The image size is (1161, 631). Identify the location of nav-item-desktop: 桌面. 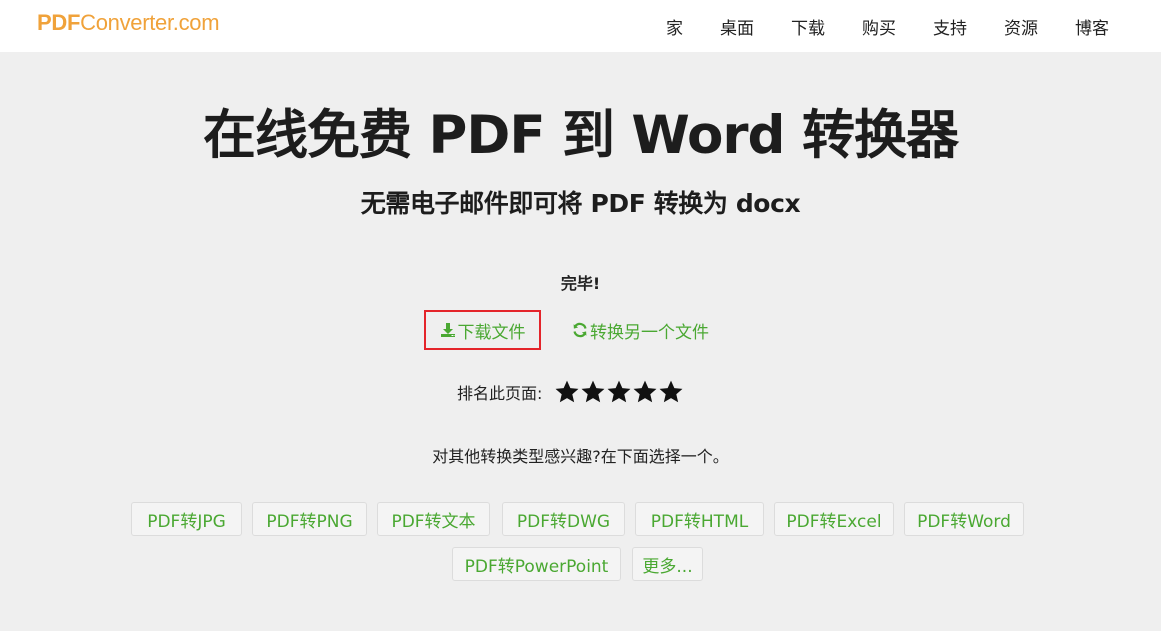
(737, 26).